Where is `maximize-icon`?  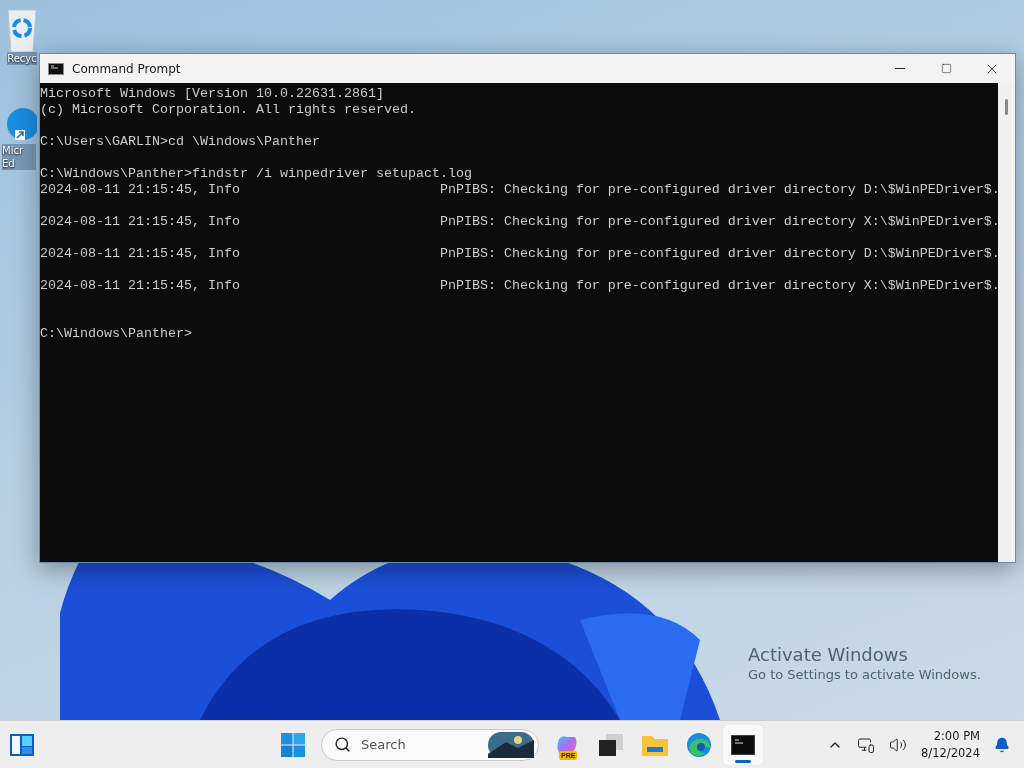
maximize-icon is located at coordinates (946, 68).